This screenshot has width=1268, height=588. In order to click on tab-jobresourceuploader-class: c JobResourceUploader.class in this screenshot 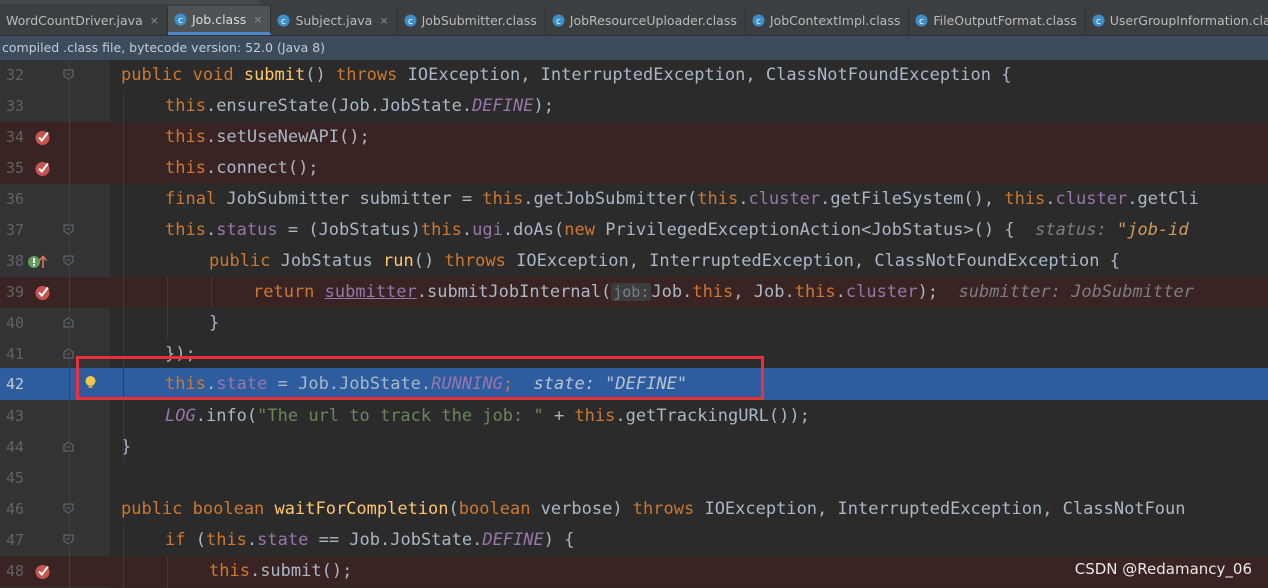, I will do `click(646, 20)`.